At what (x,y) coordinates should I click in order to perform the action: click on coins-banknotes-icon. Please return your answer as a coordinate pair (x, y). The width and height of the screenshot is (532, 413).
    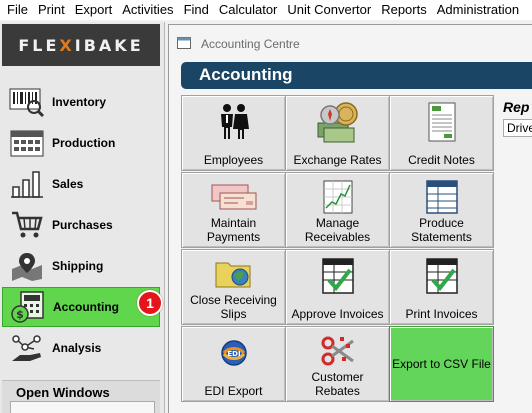
    Looking at the image, I should click on (337, 122).